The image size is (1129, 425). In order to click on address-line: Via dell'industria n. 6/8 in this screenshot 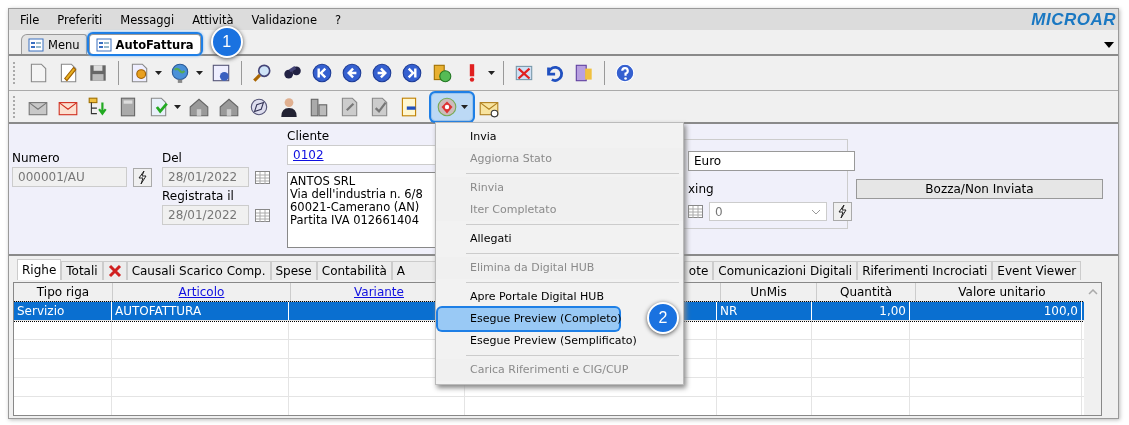, I will do `click(357, 194)`.